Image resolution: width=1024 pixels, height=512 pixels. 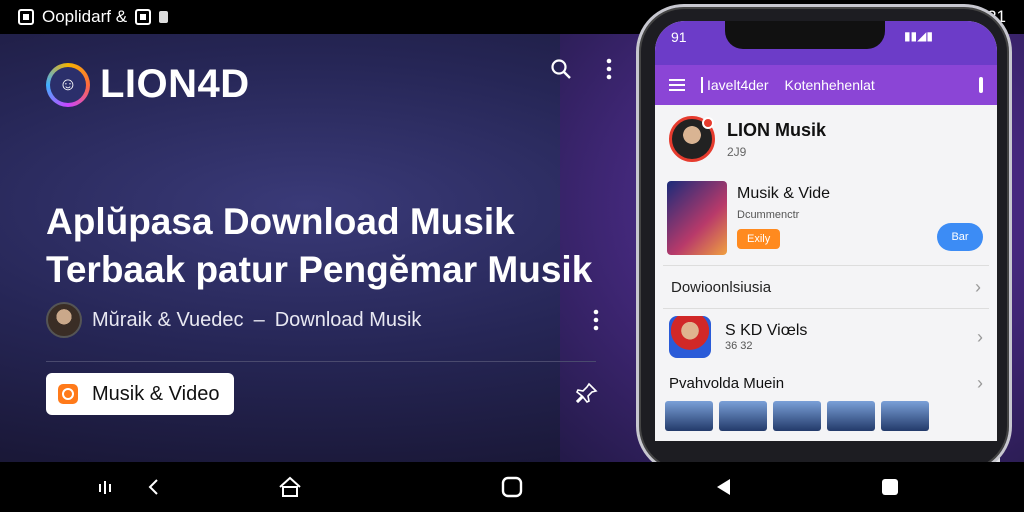 I want to click on channel-header: LION Musik 2J9, so click(x=826, y=139).